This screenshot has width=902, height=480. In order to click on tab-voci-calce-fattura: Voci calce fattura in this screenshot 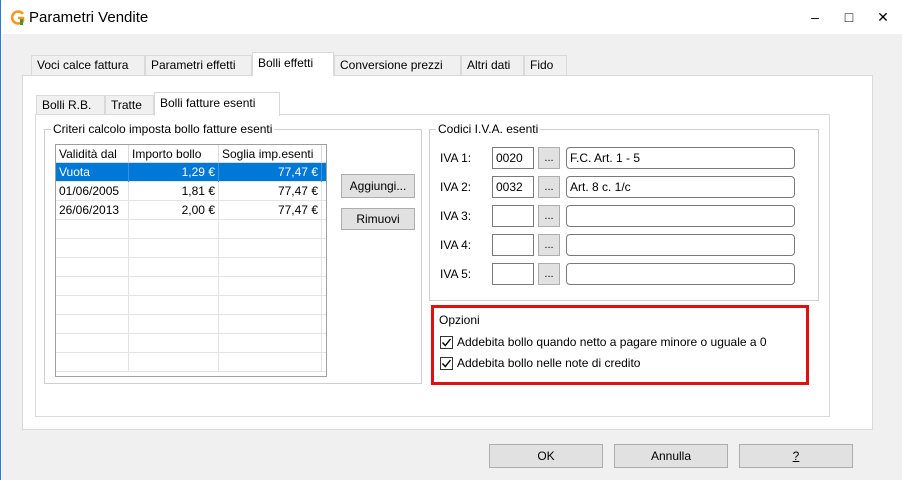, I will do `click(88, 65)`.